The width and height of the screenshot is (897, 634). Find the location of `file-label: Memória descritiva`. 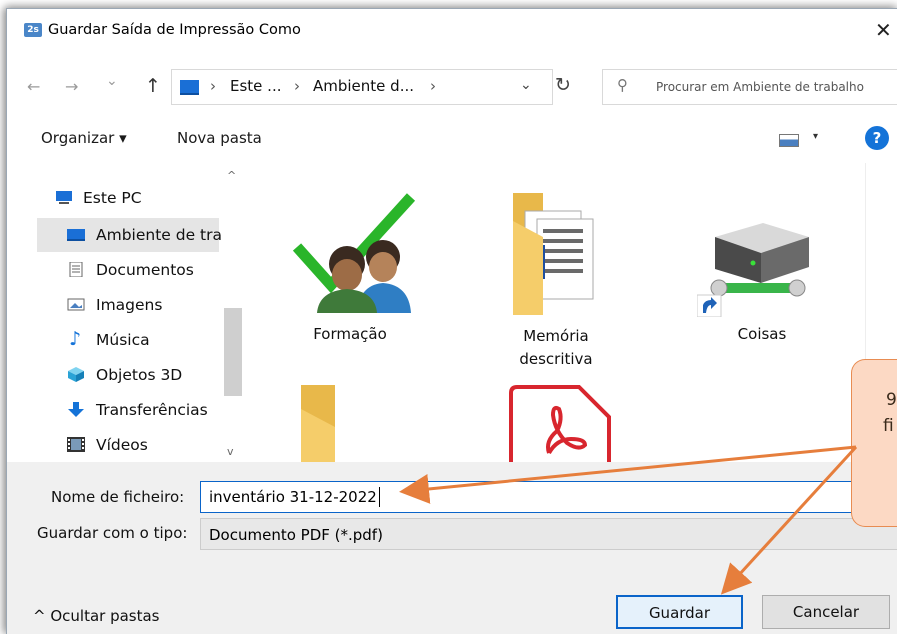

file-label: Memória descritiva is located at coordinates (556, 348).